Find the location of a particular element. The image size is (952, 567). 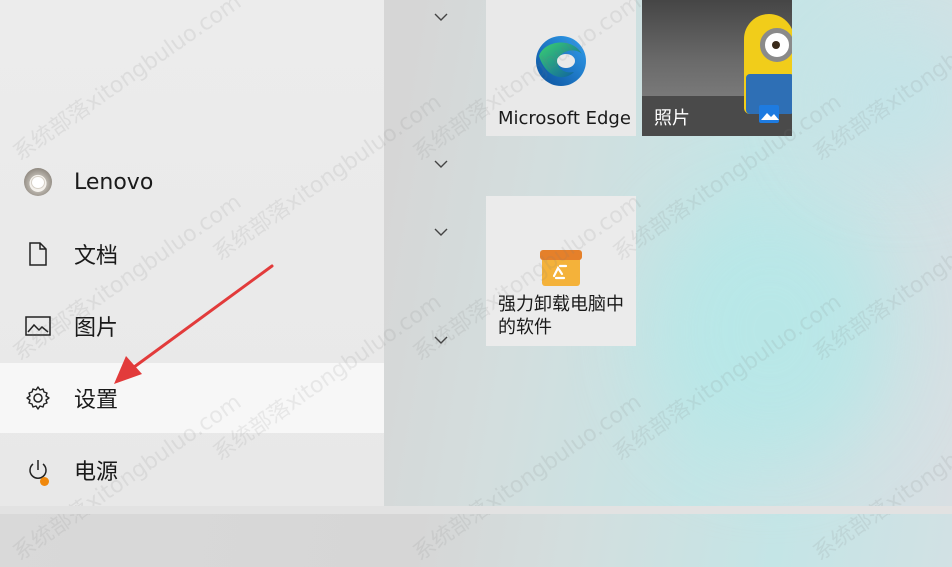

user-account-item: Lenovo is located at coordinates (192, 182).